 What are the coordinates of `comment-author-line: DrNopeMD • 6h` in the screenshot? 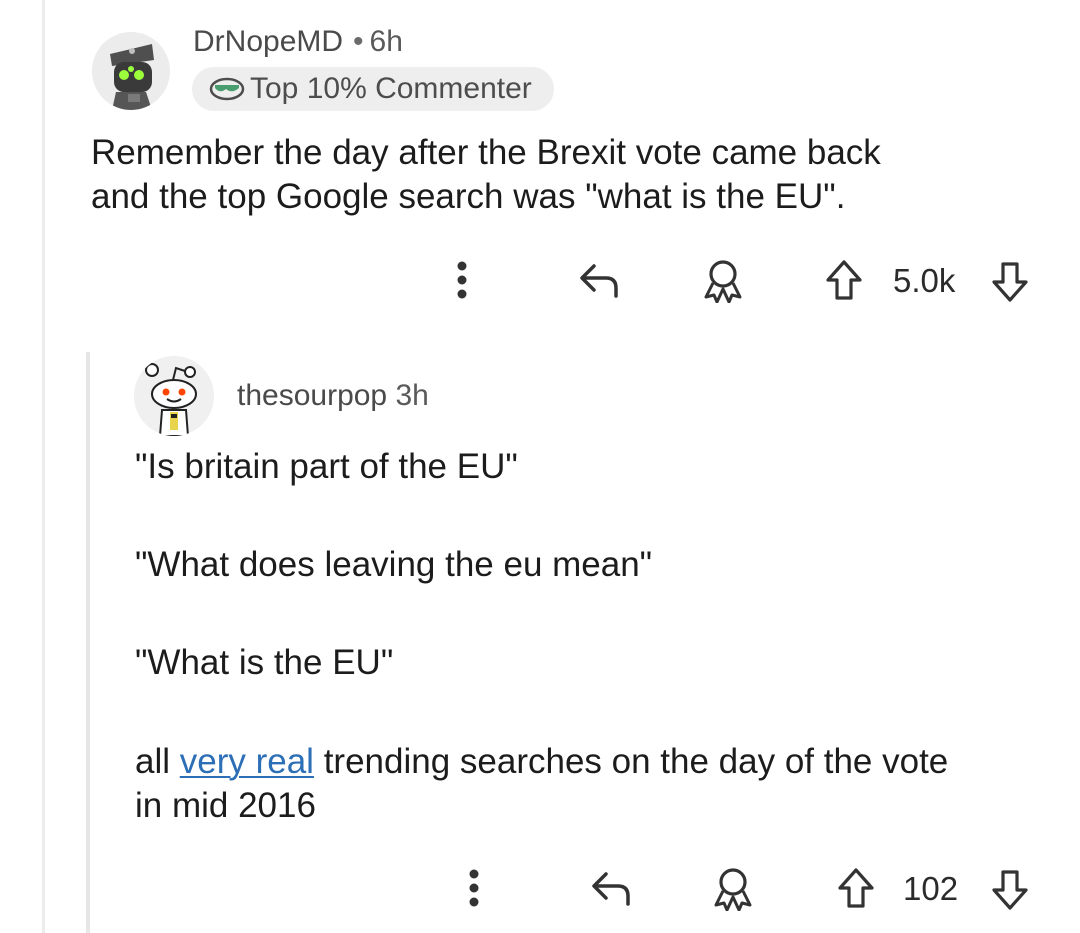 It's located at (298, 42).